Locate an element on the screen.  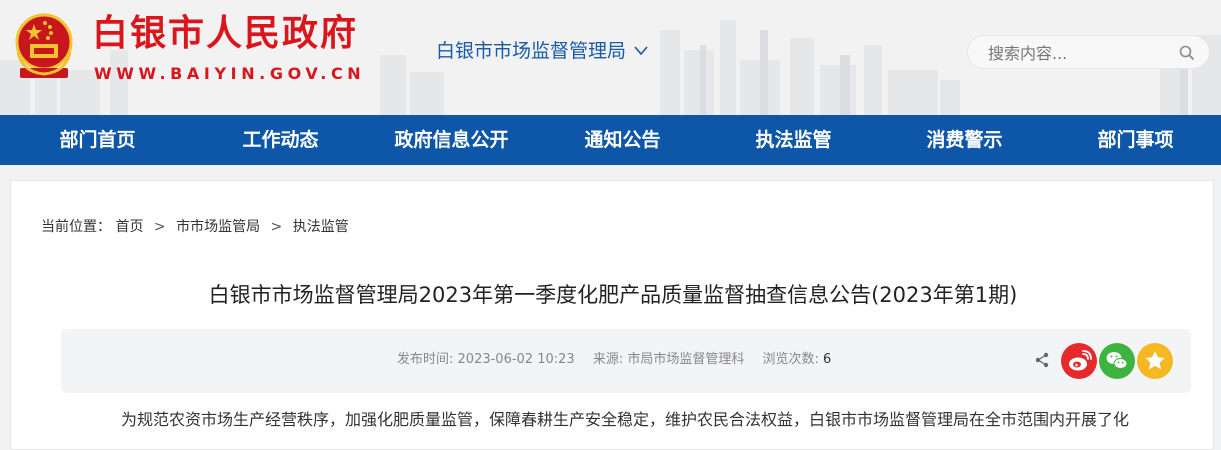
site-title: 白银市人民政府 is located at coordinates (225, 33).